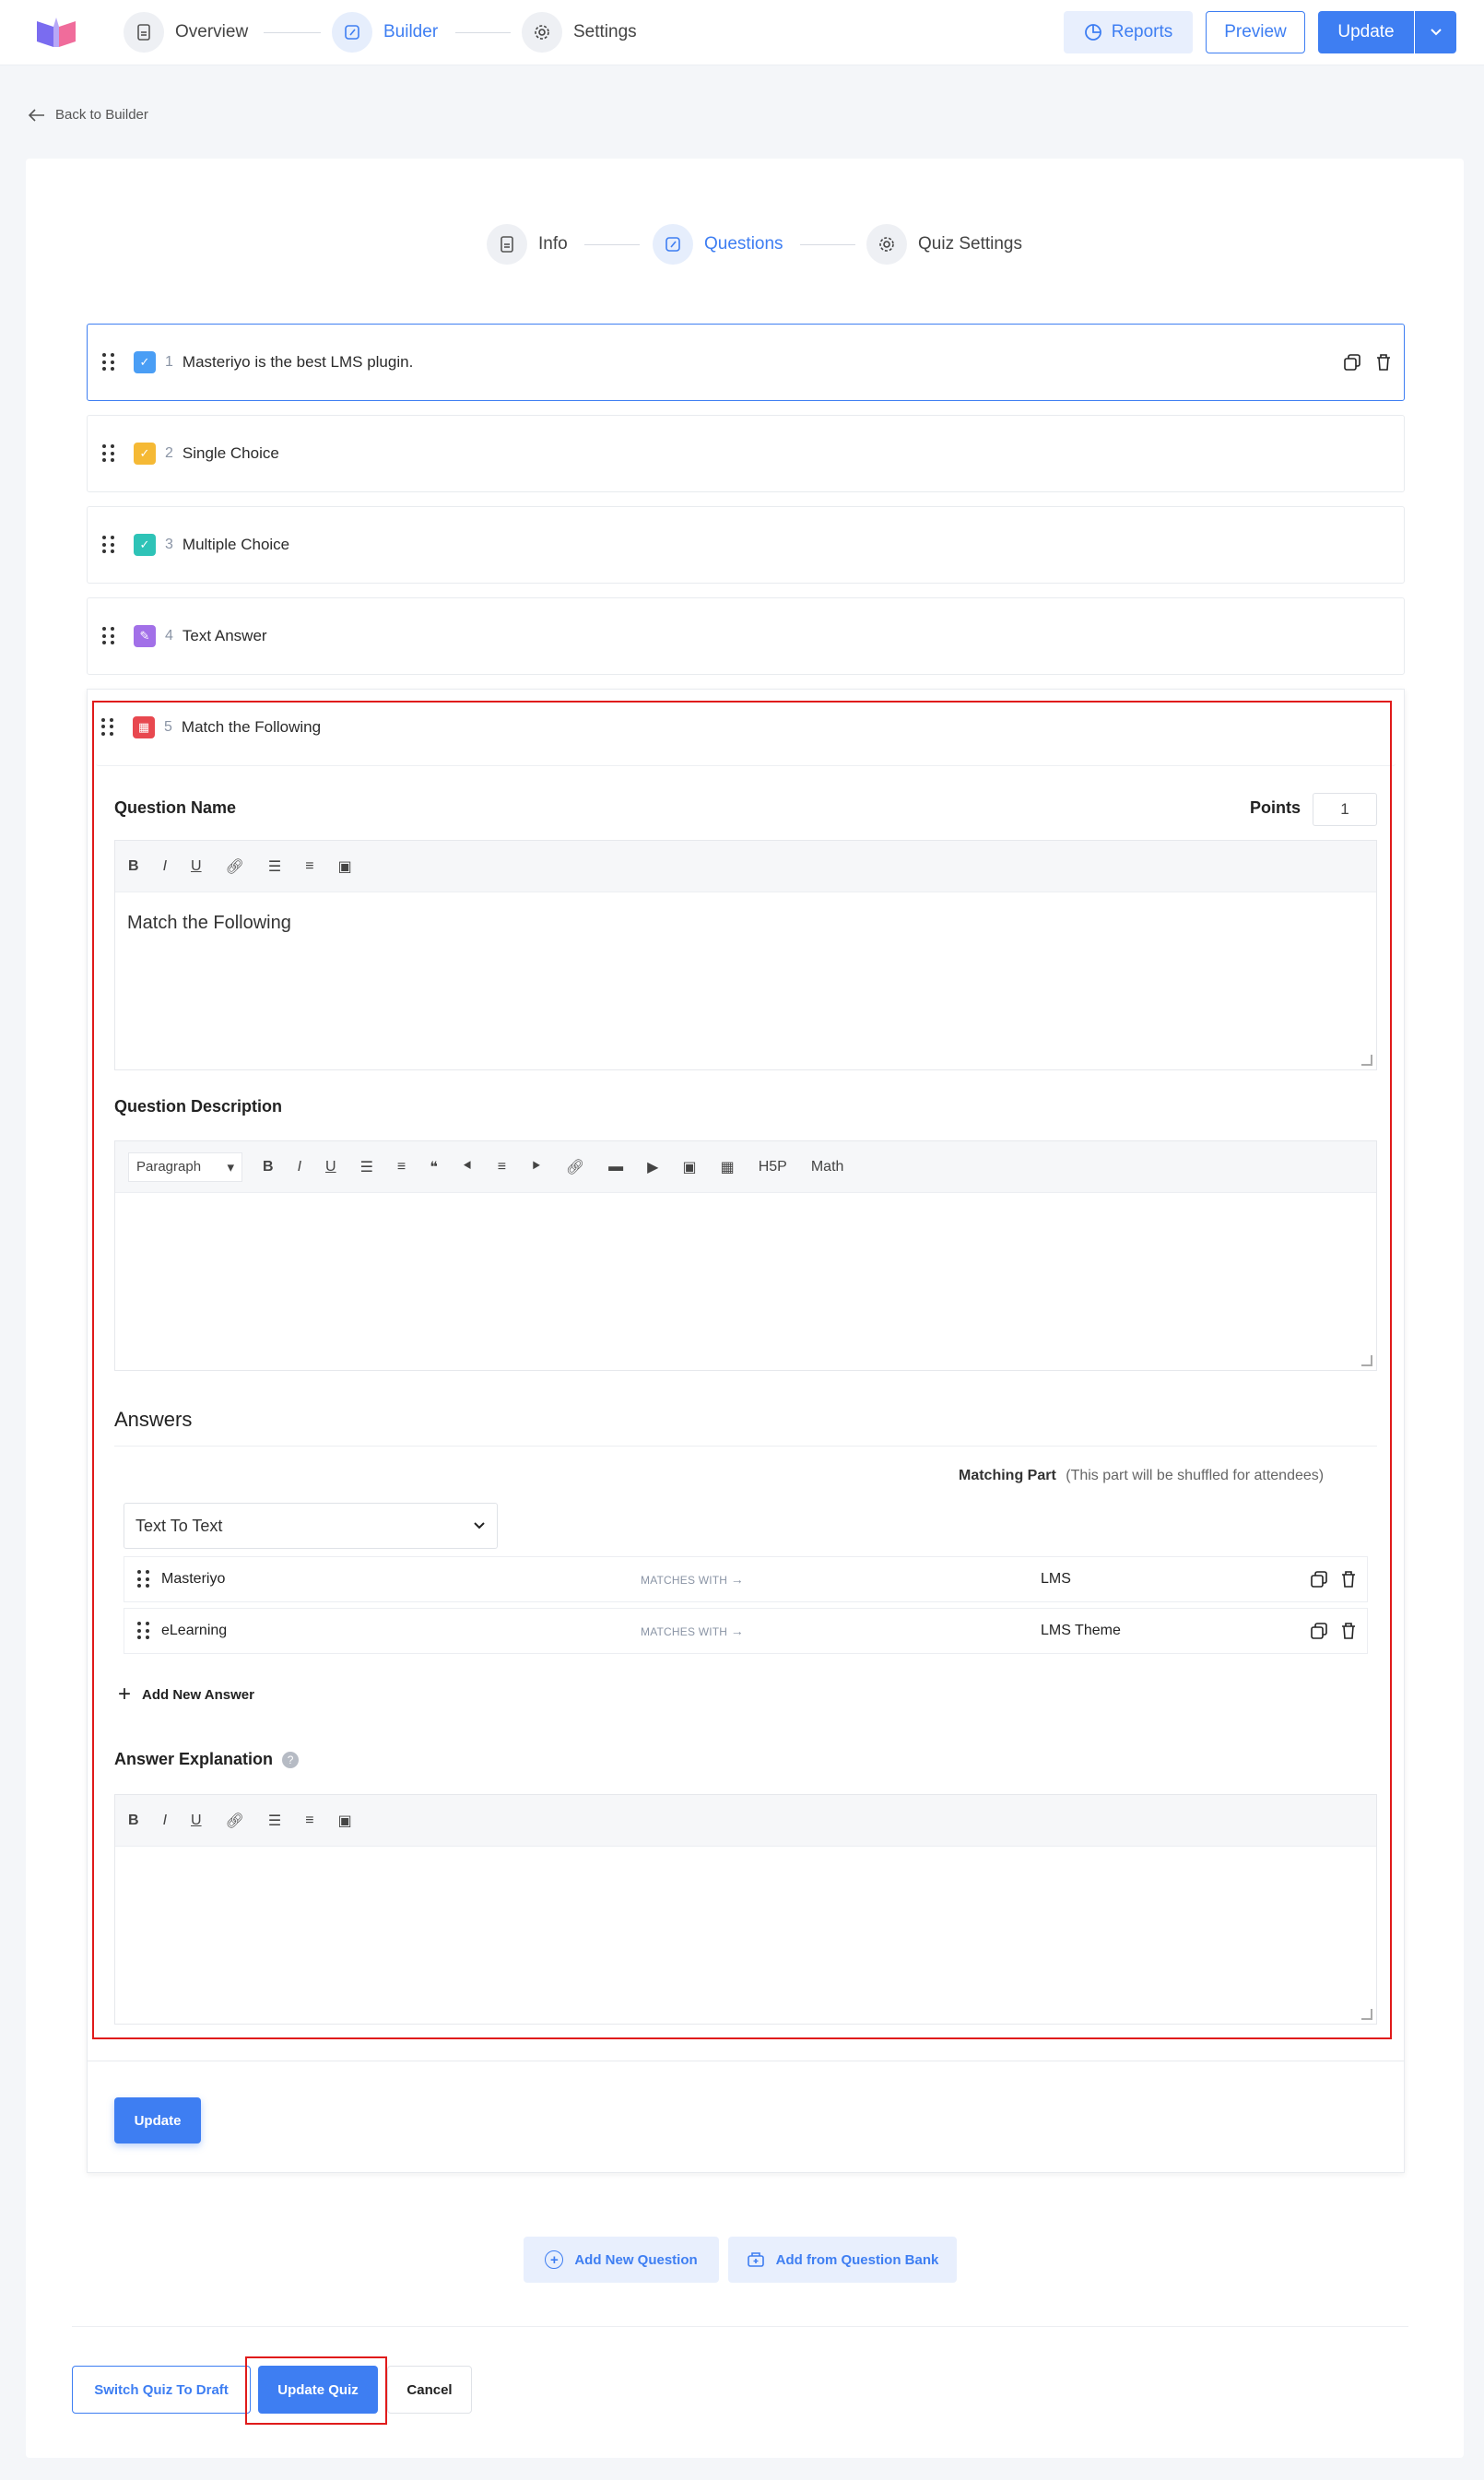 This screenshot has width=1484, height=2480. What do you see at coordinates (553, 244) in the screenshot?
I see `substep-label: Info` at bounding box center [553, 244].